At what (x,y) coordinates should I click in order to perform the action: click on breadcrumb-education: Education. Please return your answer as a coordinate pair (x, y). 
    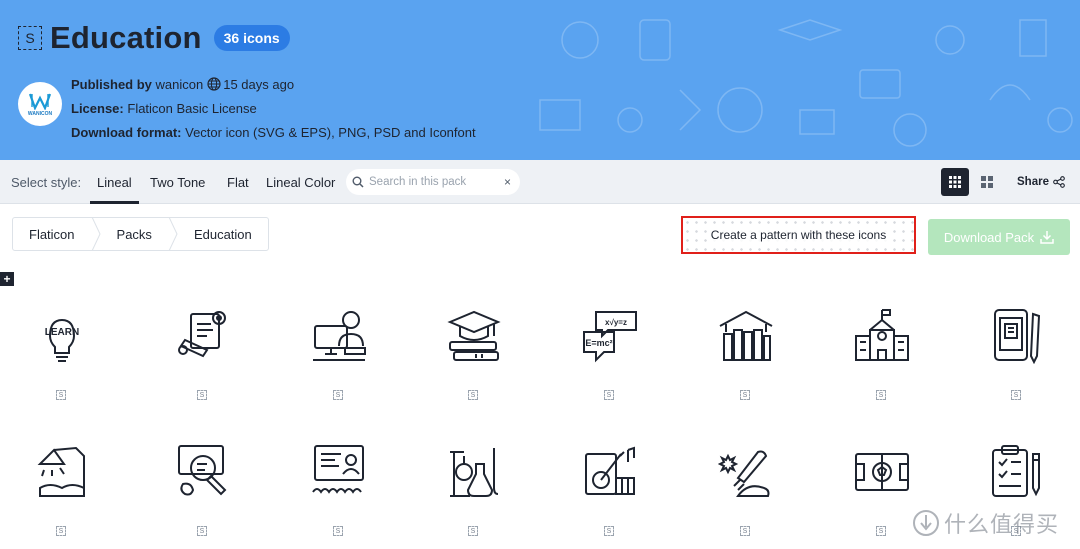
    Looking at the image, I should click on (223, 234).